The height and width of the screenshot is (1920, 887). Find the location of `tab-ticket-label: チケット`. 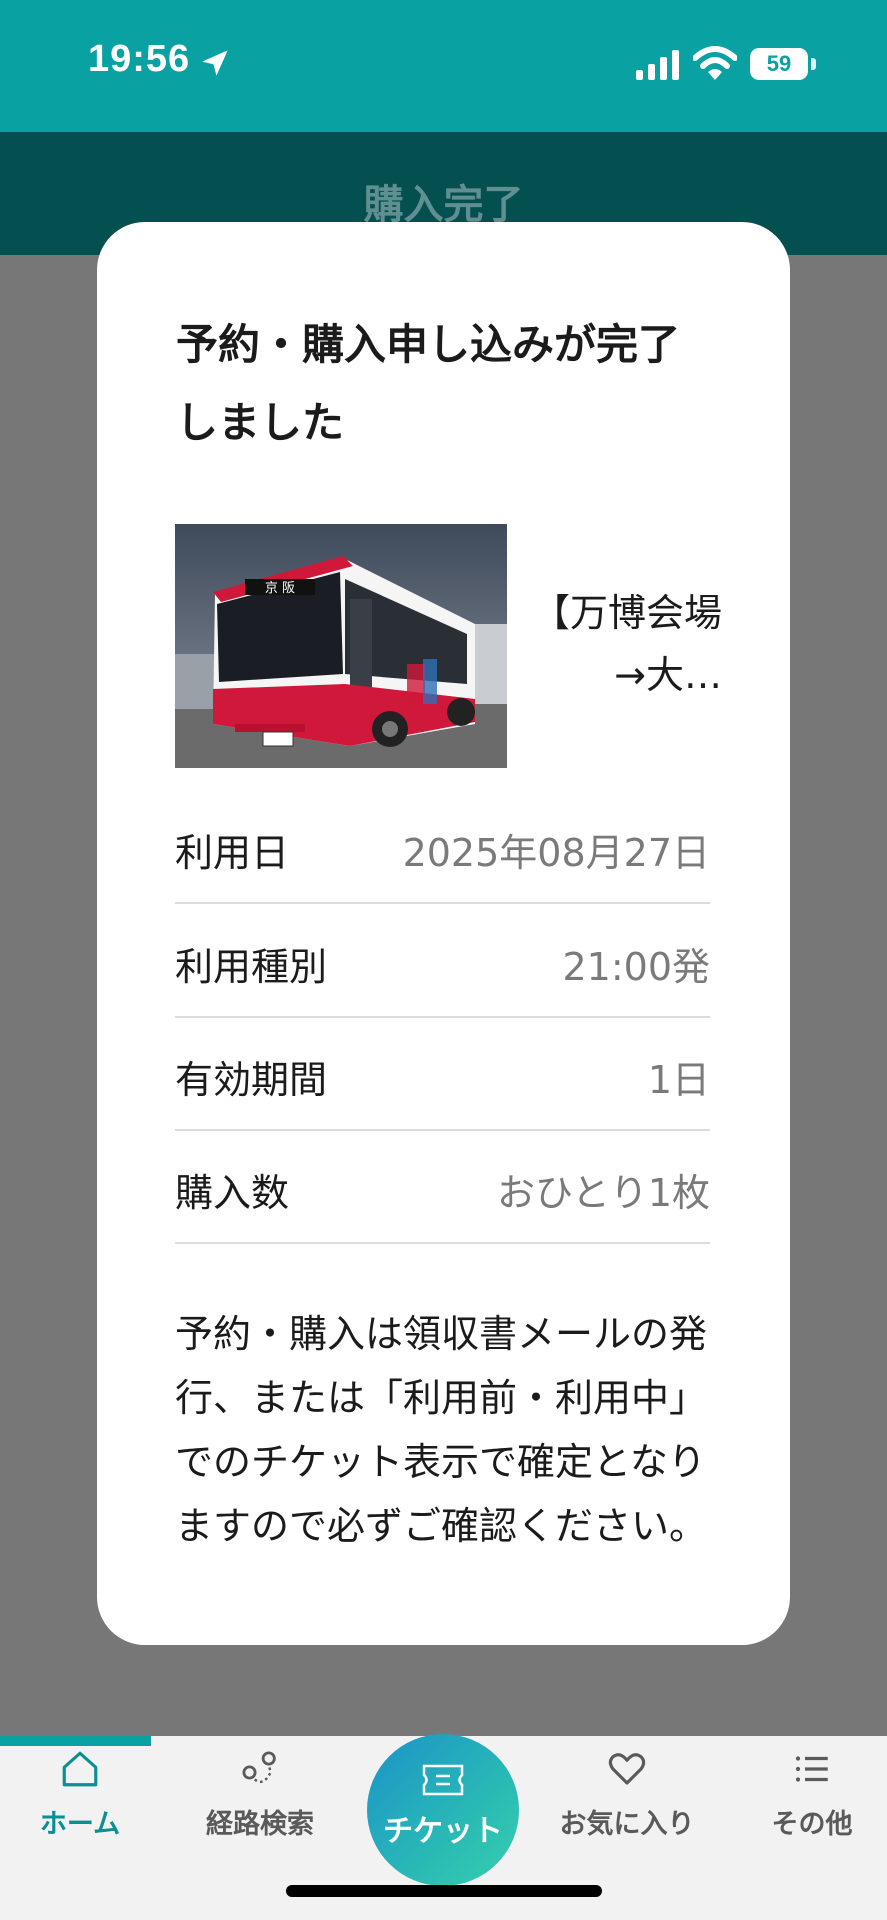

tab-ticket-label: チケット is located at coordinates (443, 1831).